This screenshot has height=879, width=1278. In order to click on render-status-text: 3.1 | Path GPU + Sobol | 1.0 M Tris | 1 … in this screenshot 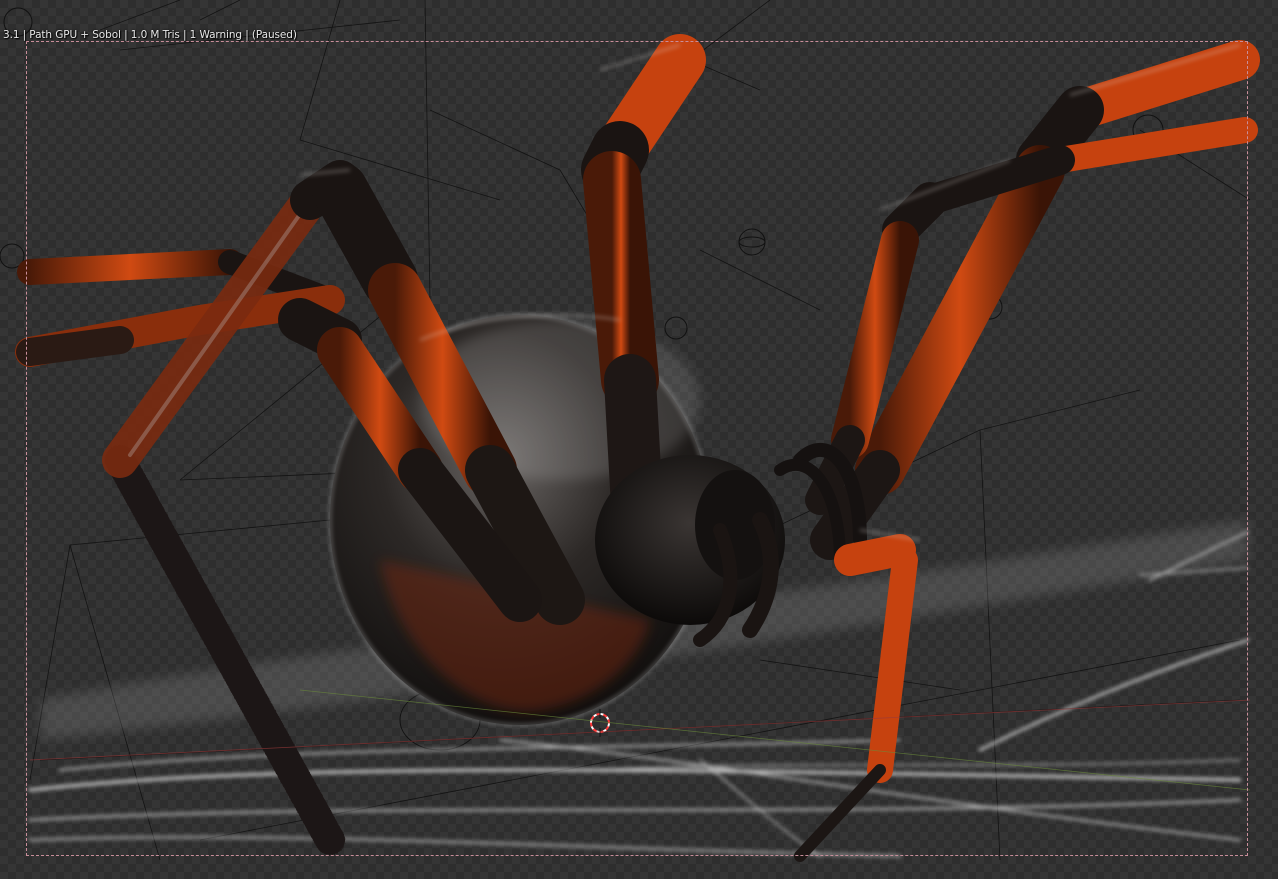, I will do `click(150, 35)`.